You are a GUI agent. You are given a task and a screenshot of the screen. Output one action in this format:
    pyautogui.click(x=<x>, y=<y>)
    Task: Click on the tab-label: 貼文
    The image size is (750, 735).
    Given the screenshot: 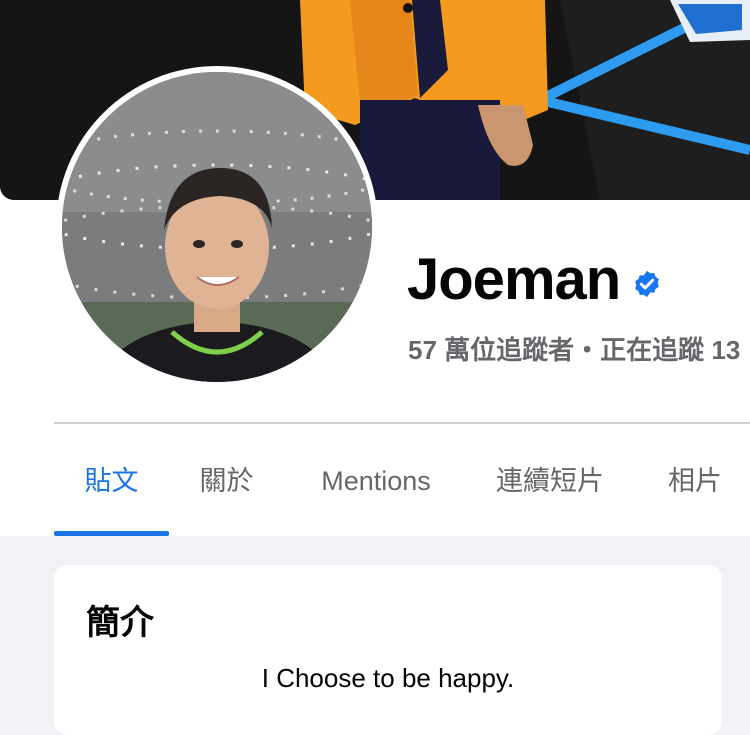 What is the action you would take?
    pyautogui.click(x=111, y=481)
    